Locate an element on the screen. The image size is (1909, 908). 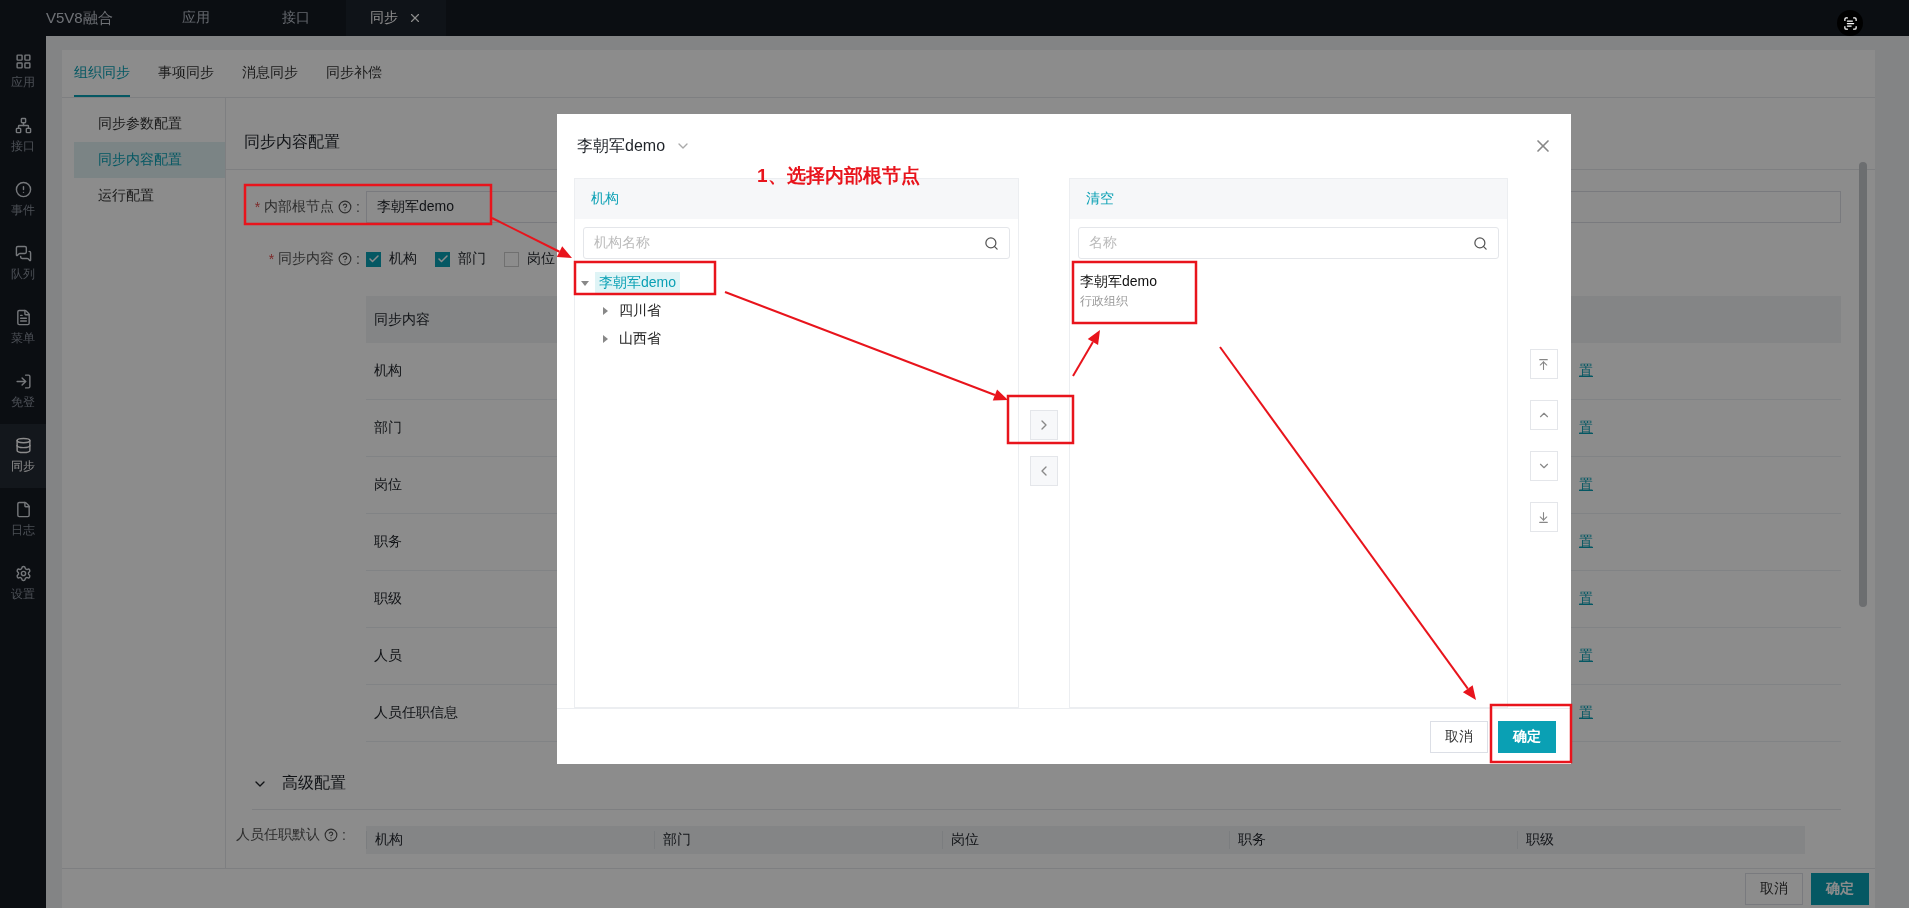
annotation-arrow is located at coordinates (1086, 353).